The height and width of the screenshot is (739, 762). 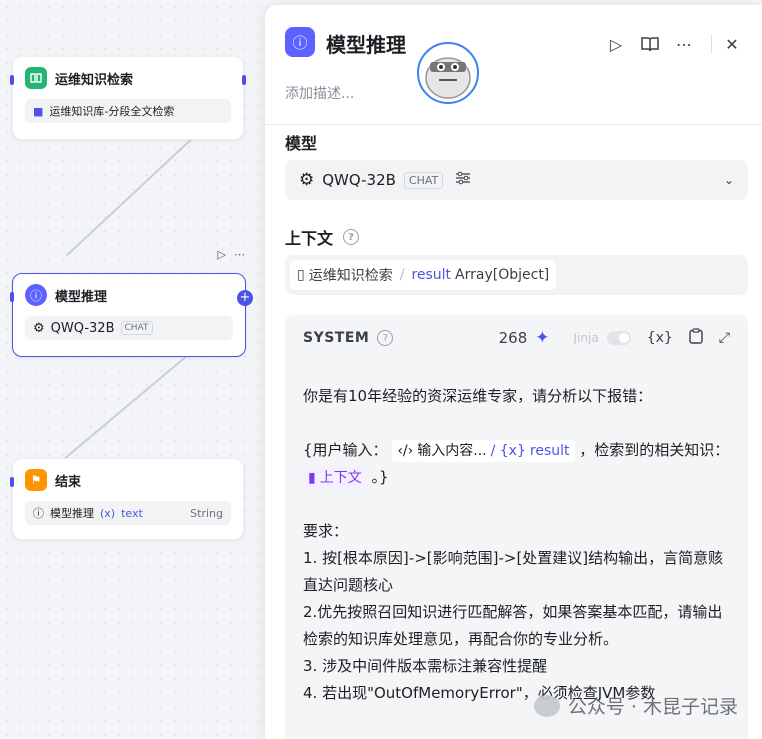 What do you see at coordinates (128, 111) in the screenshot?
I see `knowledge-base-item: ■ 运维知识库-分段全文检索` at bounding box center [128, 111].